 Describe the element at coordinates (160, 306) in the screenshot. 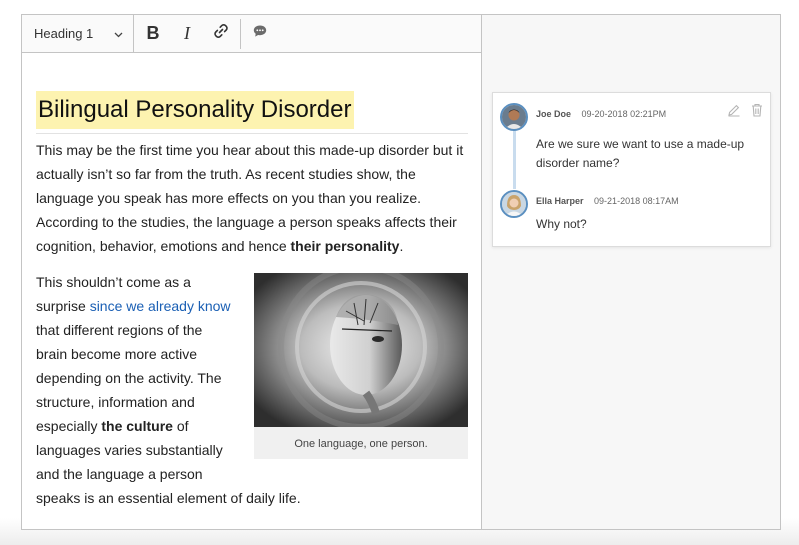

I see `inline-link: since we already know` at that location.